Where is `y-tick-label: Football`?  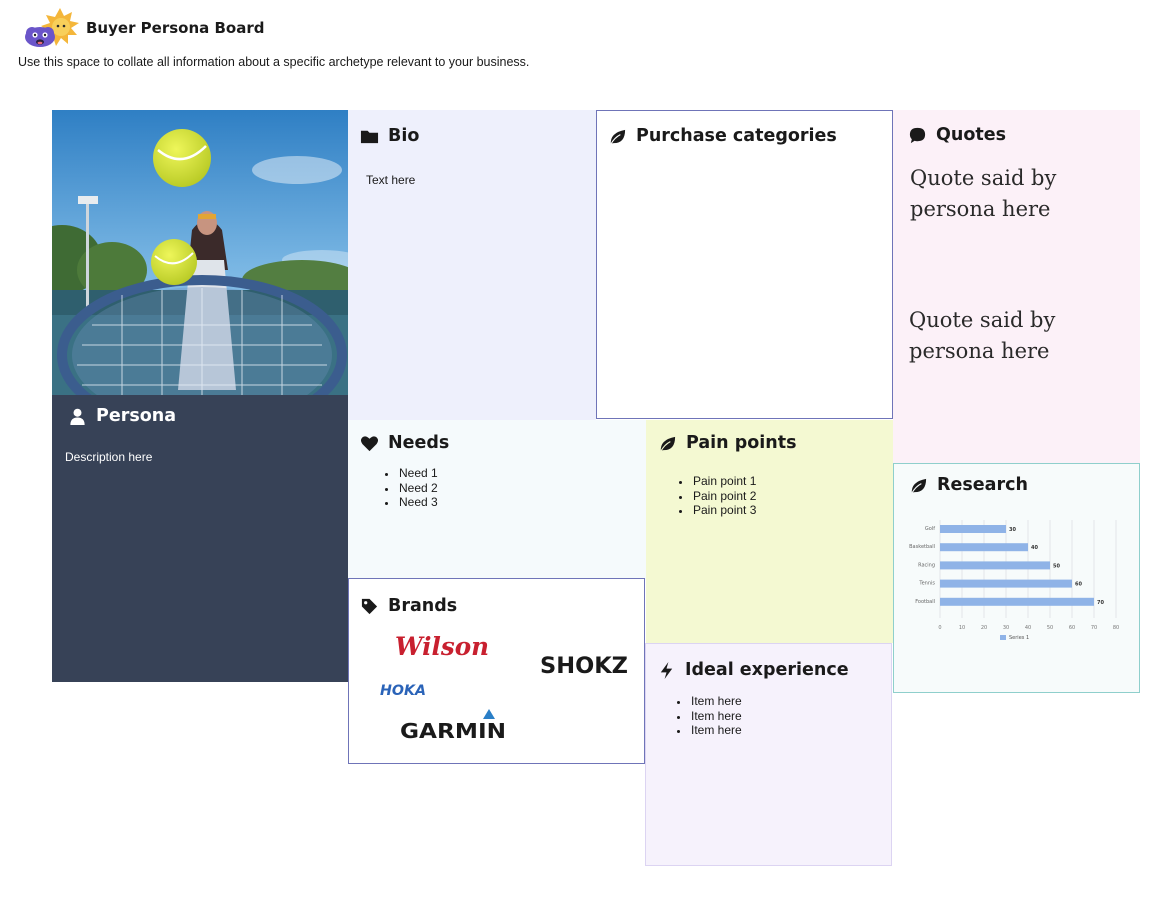
y-tick-label: Football is located at coordinates (925, 602).